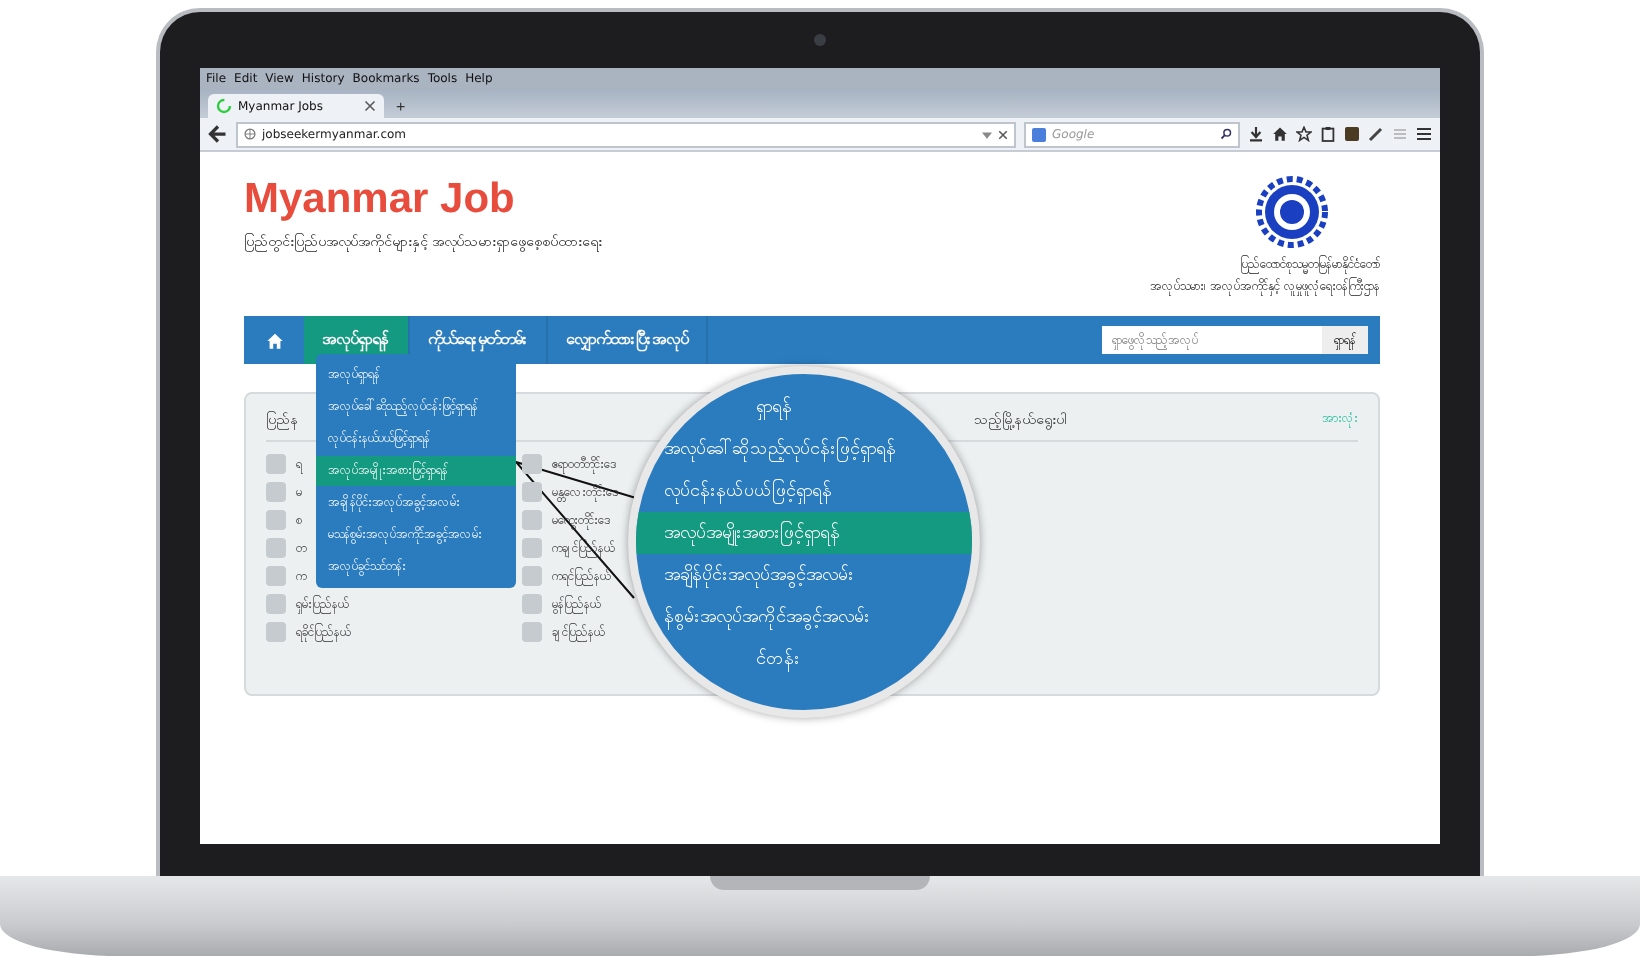 The width and height of the screenshot is (1640, 974). Describe the element at coordinates (423, 200) in the screenshot. I see `site-title: Myanmar Job` at that location.